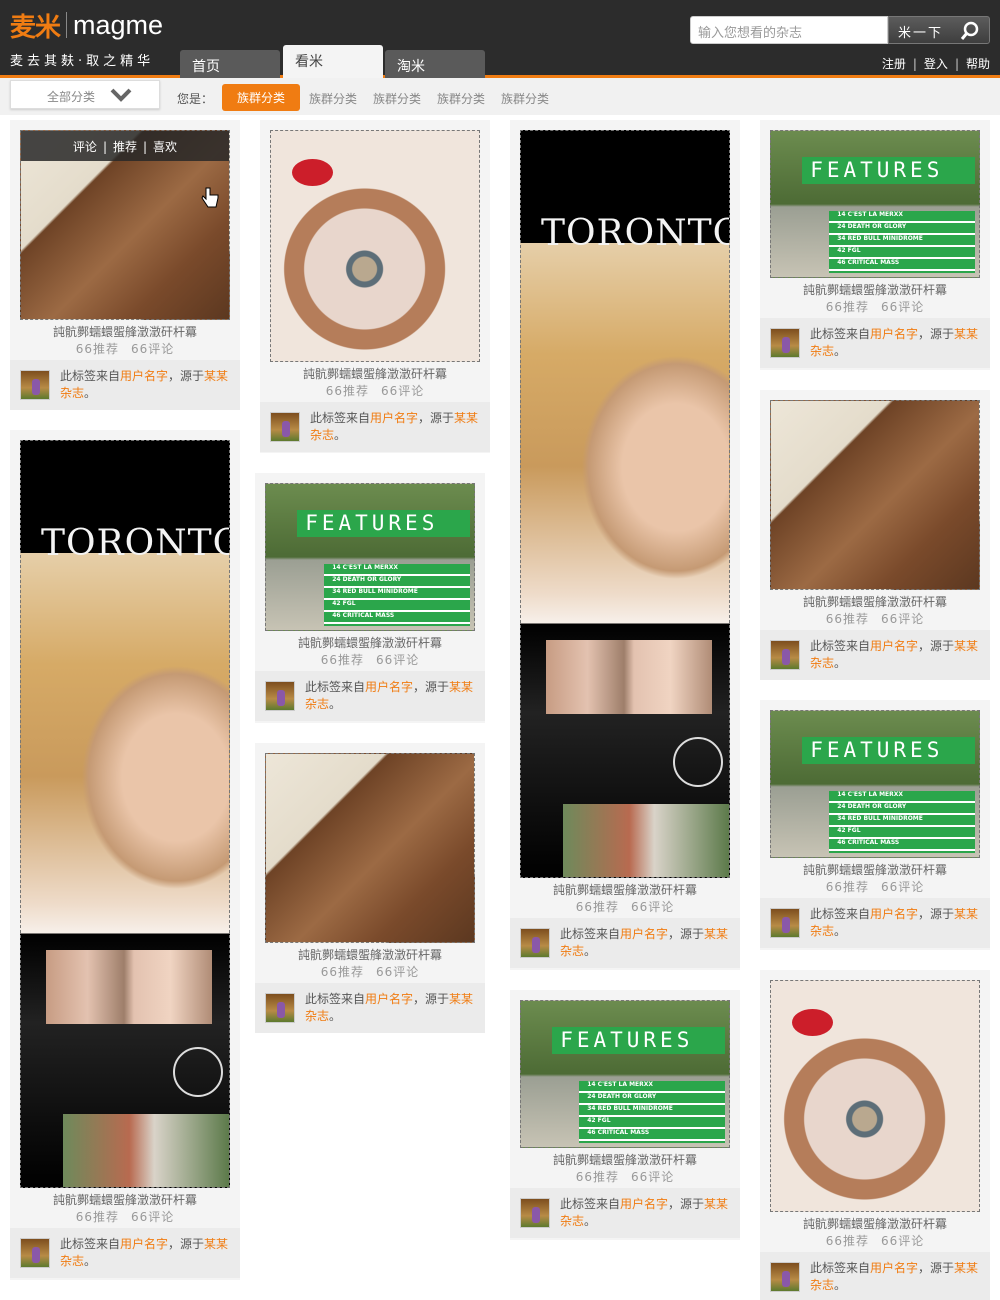 This screenshot has width=1000, height=1300. Describe the element at coordinates (872, 807) in the screenshot. I see `features-list-item: 24 DEATH OR GLORY` at that location.